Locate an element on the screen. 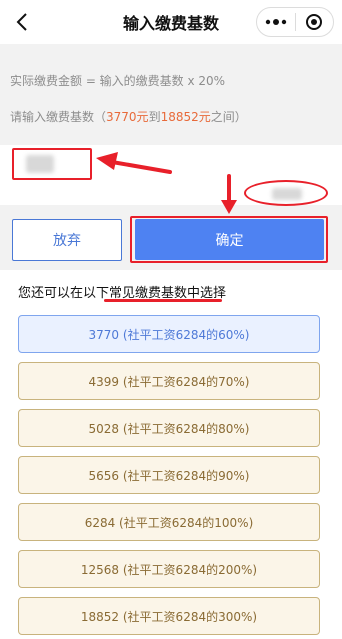  hint-prefix: 请输入缴费基数（ is located at coordinates (58, 117).